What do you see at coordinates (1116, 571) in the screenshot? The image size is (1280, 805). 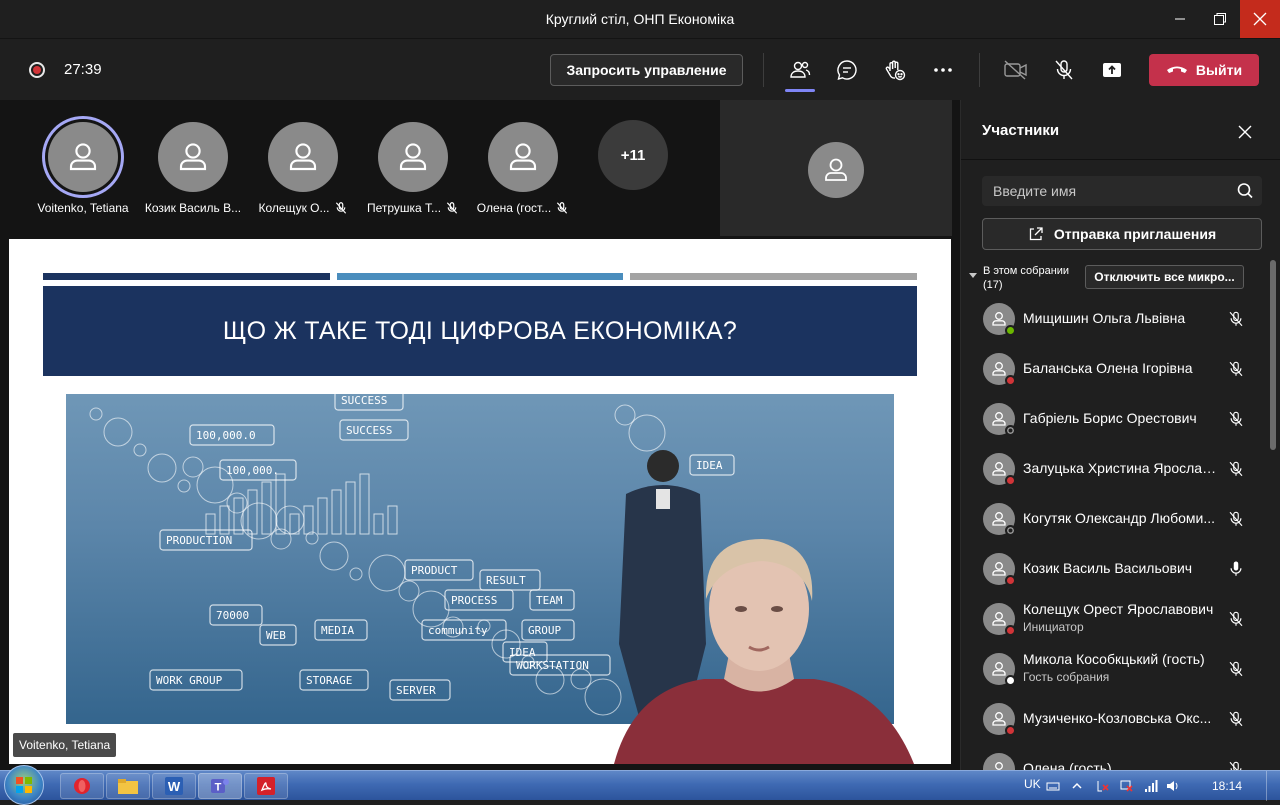 I see `participant-row: Козик Василь Васильович` at bounding box center [1116, 571].